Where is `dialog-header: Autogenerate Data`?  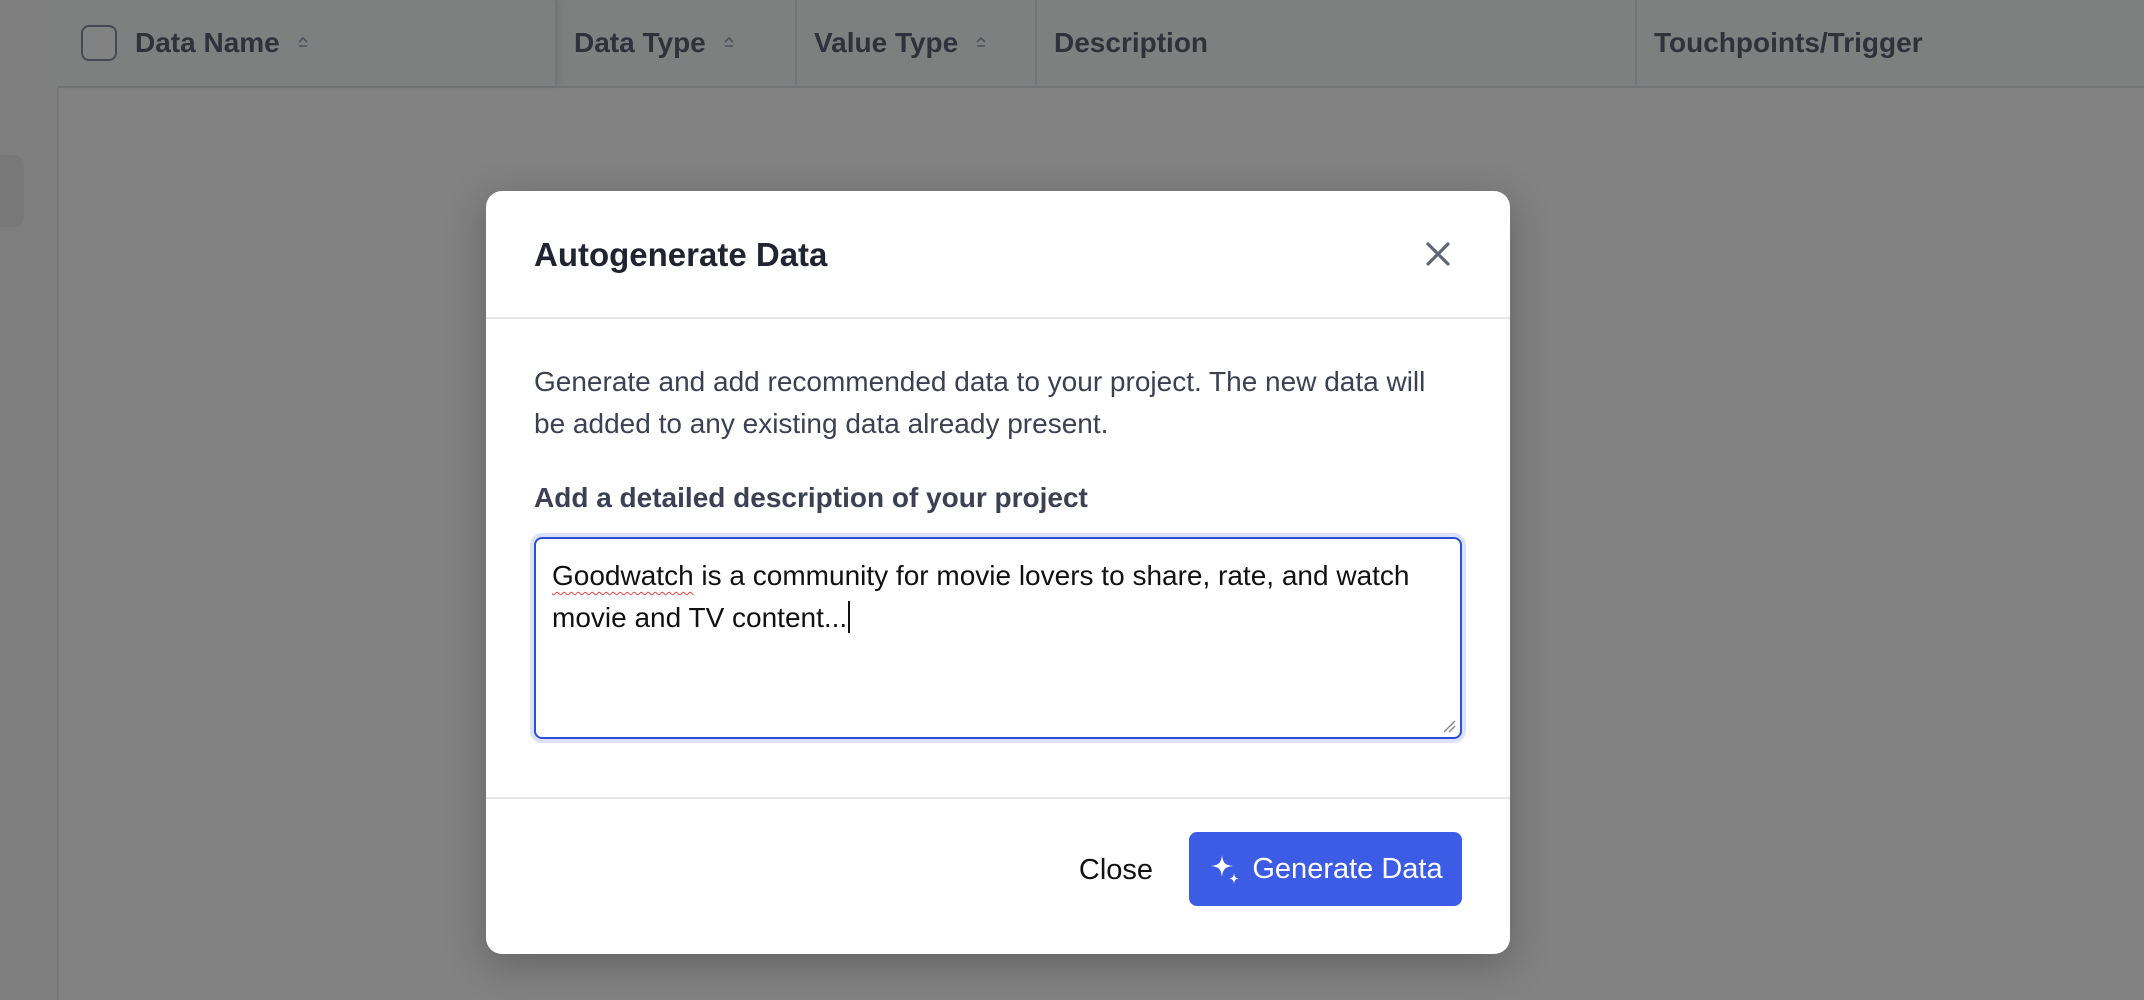 dialog-header: Autogenerate Data is located at coordinates (998, 255).